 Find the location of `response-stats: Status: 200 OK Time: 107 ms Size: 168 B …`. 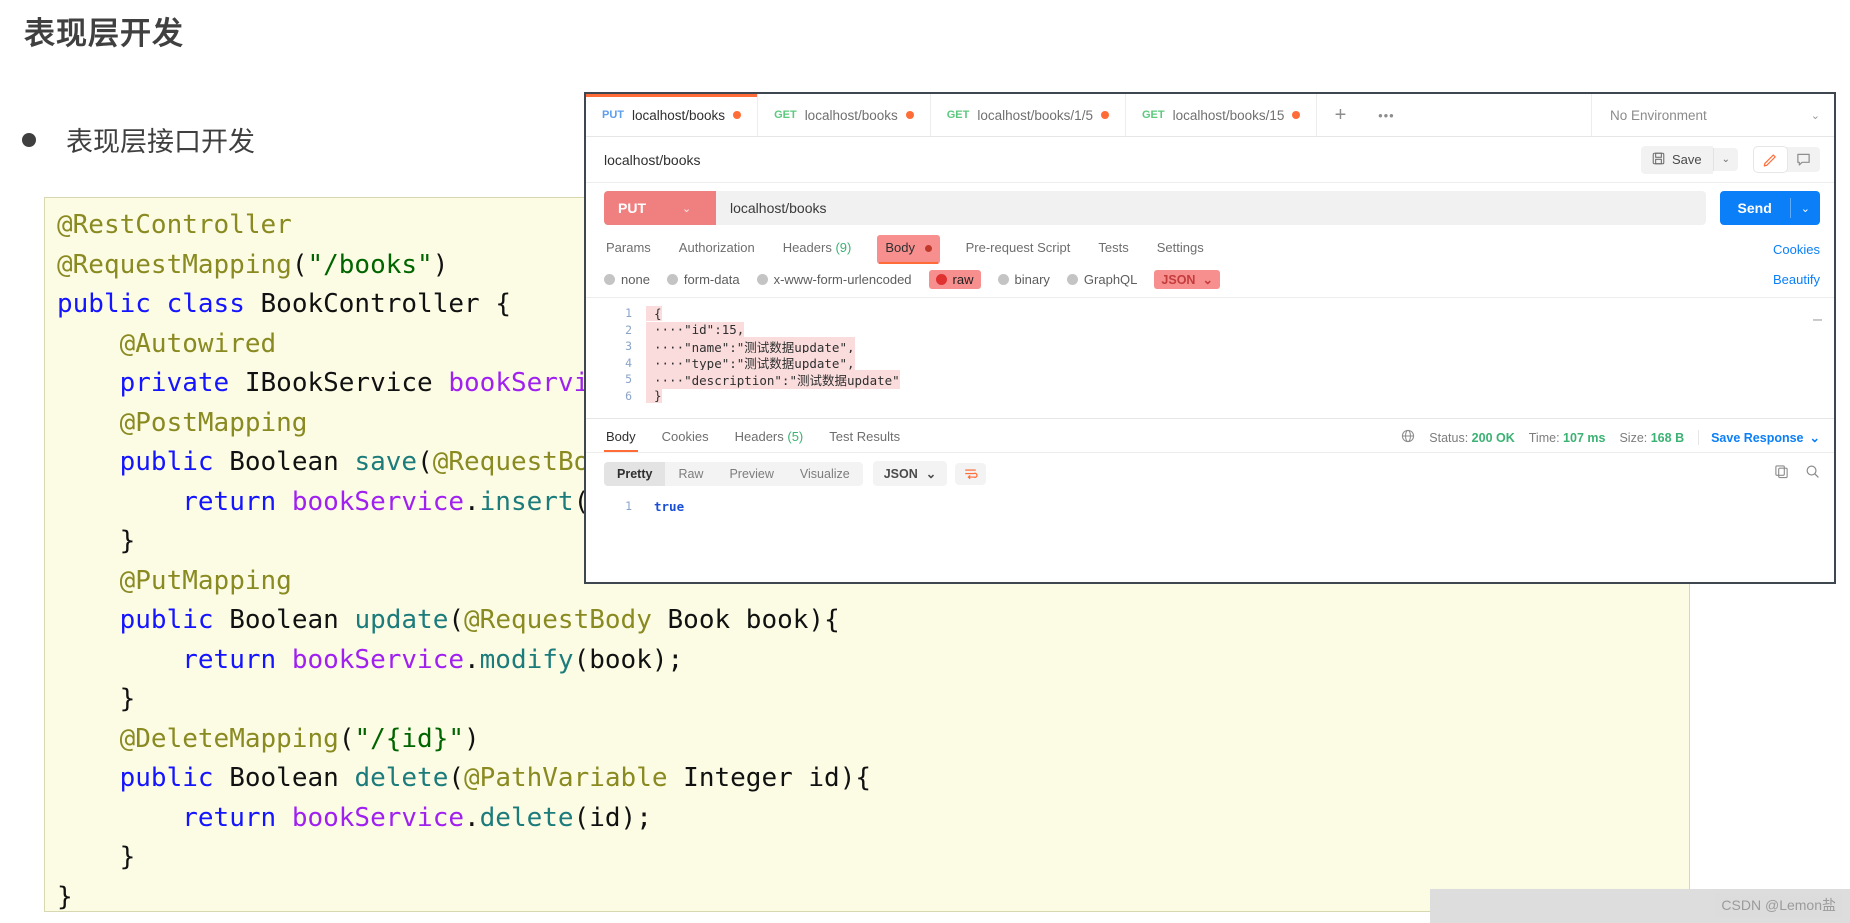

response-stats: Status: 200 OK Time: 107 ms Size: 168 B … is located at coordinates (1610, 437).